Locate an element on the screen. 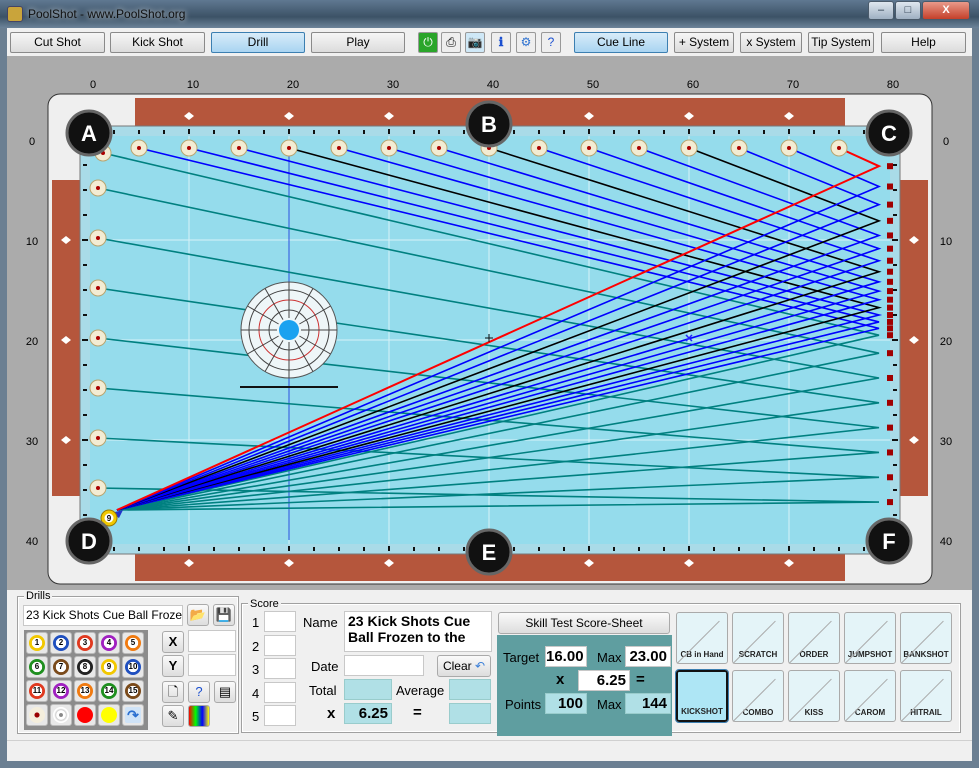 The height and width of the screenshot is (768, 979). shot-jumpshot-button: JUMPSHOT is located at coordinates (870, 638).